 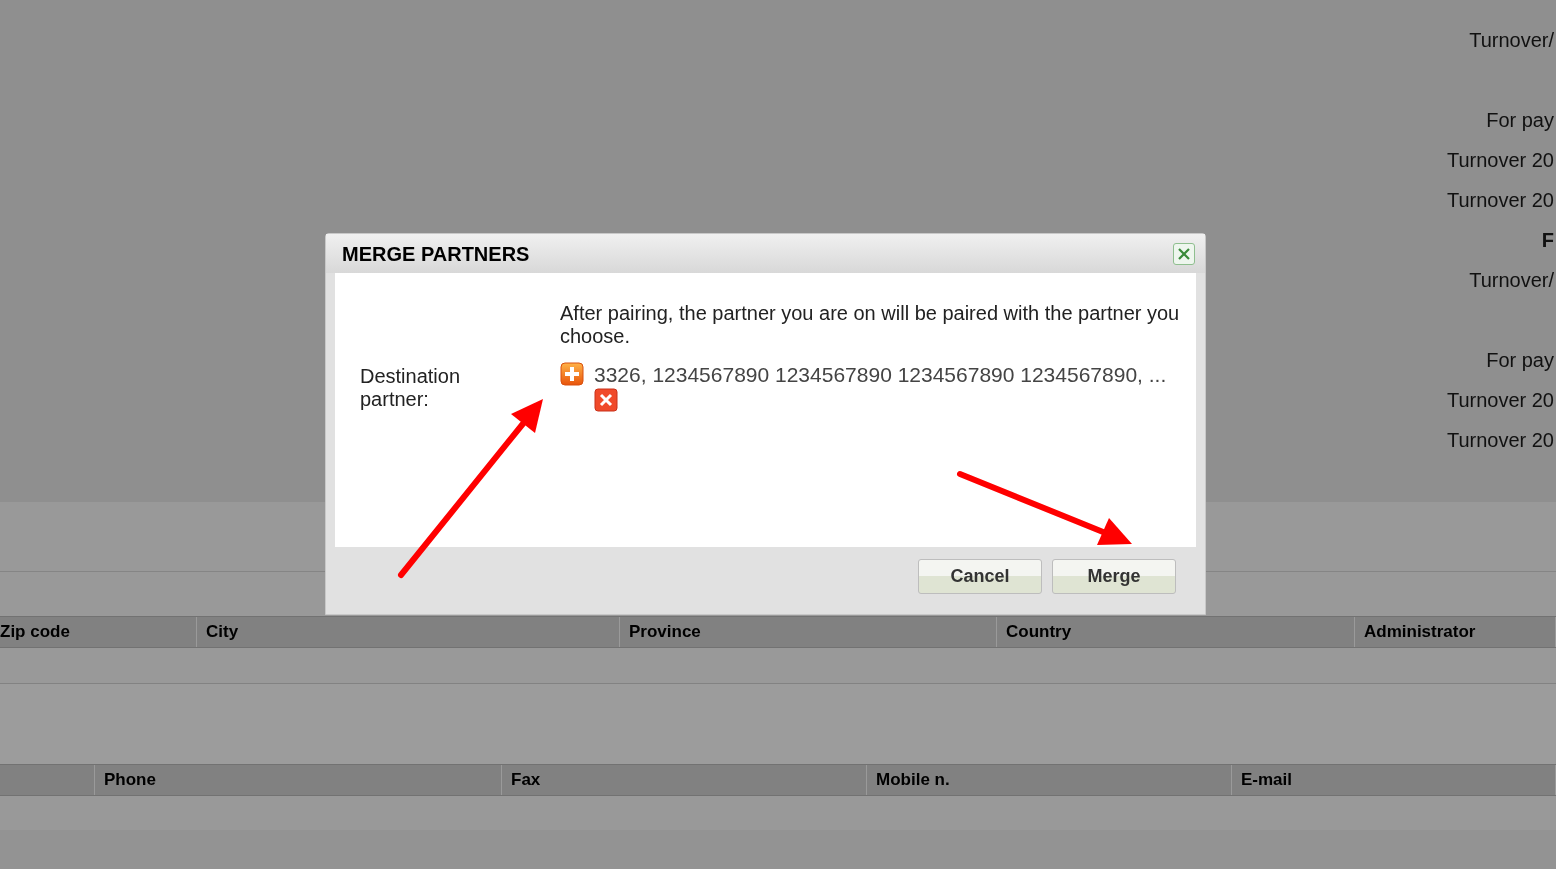 I want to click on close-button, so click(x=1184, y=253).